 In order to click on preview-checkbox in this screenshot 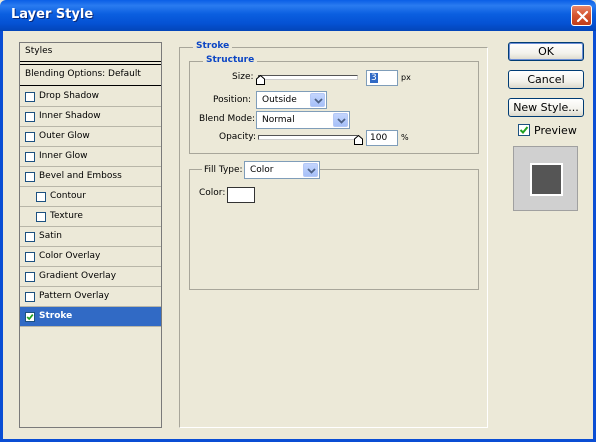, I will do `click(524, 130)`.